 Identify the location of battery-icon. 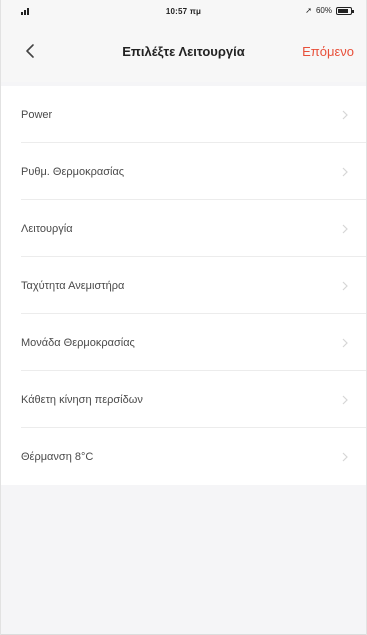
(345, 10).